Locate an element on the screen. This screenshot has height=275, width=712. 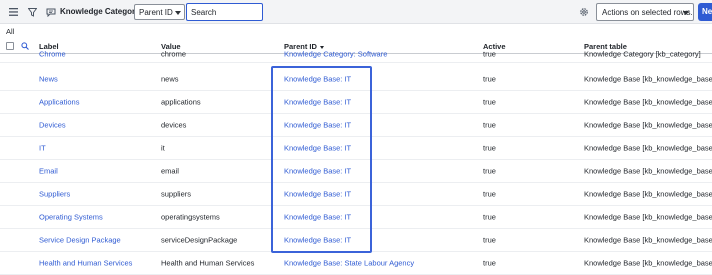
row-value: news is located at coordinates (170, 79).